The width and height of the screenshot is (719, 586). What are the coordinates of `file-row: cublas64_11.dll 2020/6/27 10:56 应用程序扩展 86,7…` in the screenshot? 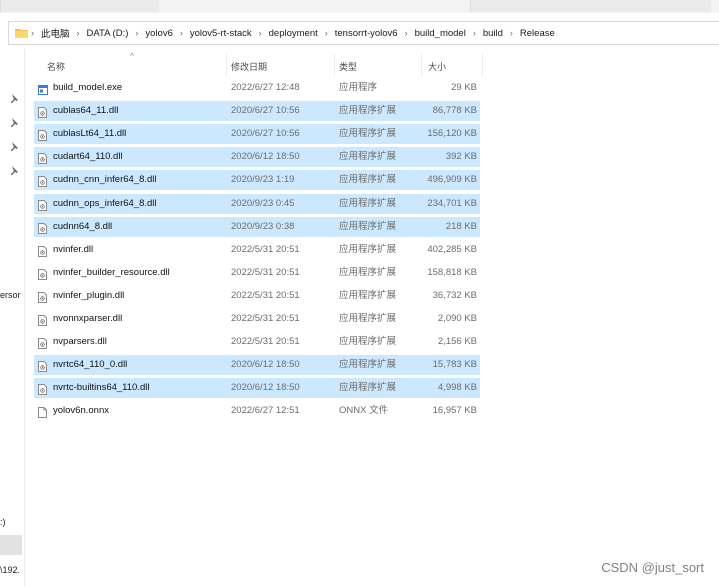 It's located at (257, 111).